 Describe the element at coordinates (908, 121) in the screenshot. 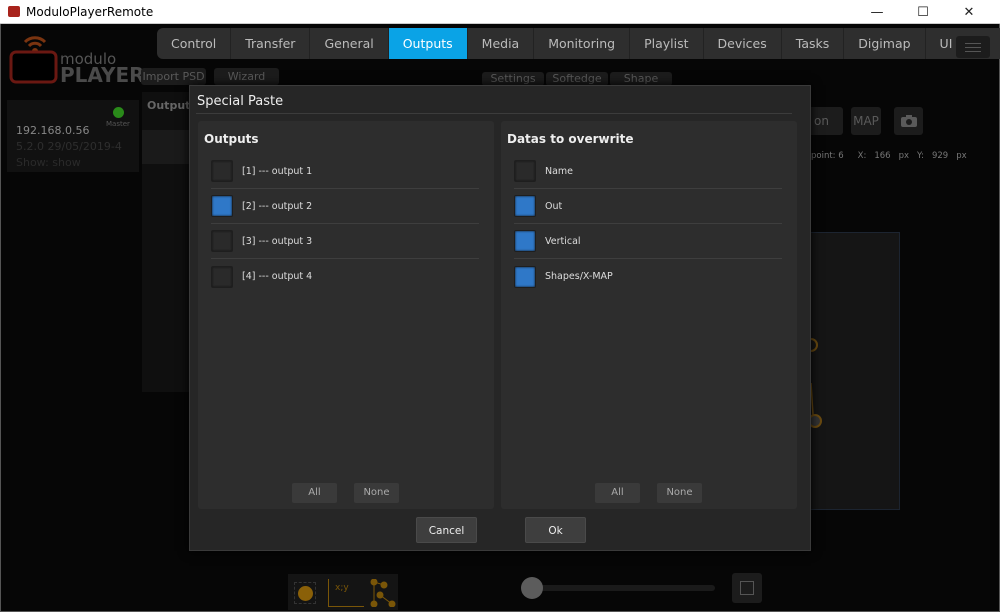

I see `camera-icon` at that location.